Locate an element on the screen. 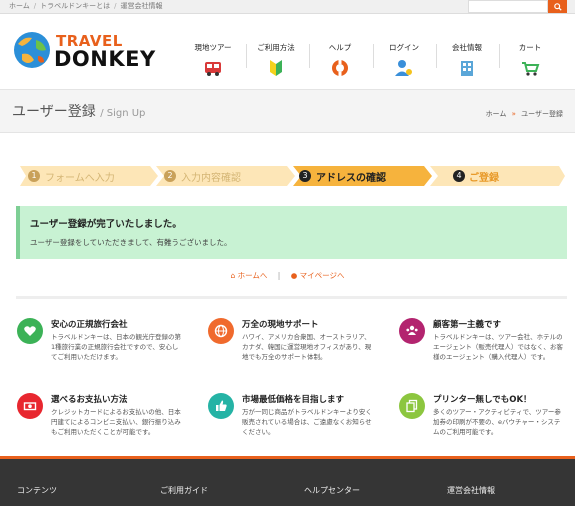 The height and width of the screenshot is (506, 575). nav-how-to-use: ご利用方法 is located at coordinates (276, 60).